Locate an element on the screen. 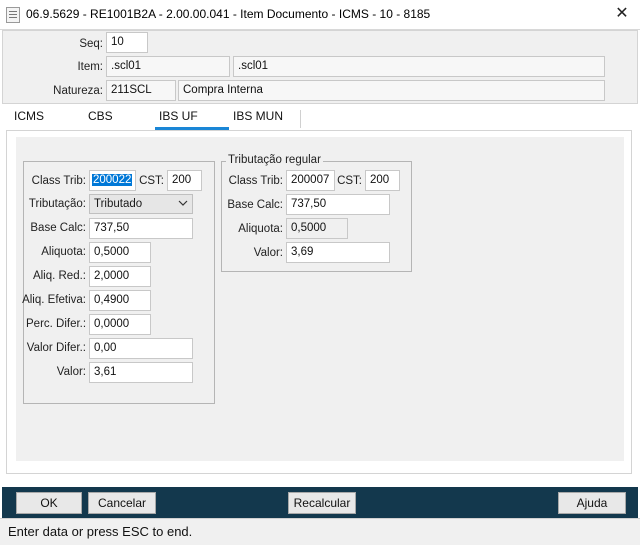 The height and width of the screenshot is (545, 640). class-trib-selected-text: 200022 is located at coordinates (112, 180).